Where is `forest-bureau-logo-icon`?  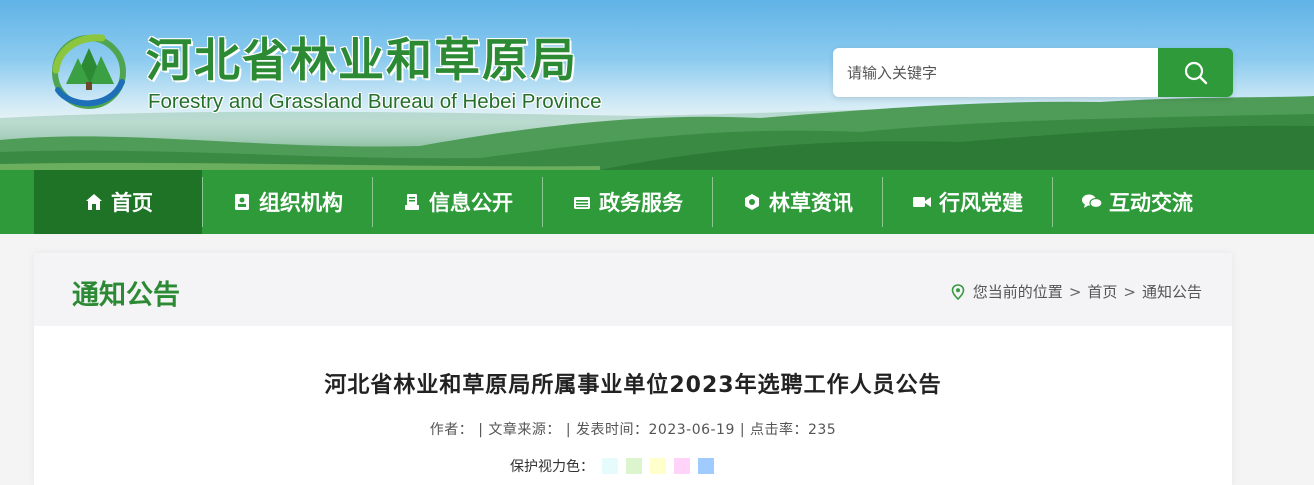
forest-bureau-logo-icon is located at coordinates (89, 71).